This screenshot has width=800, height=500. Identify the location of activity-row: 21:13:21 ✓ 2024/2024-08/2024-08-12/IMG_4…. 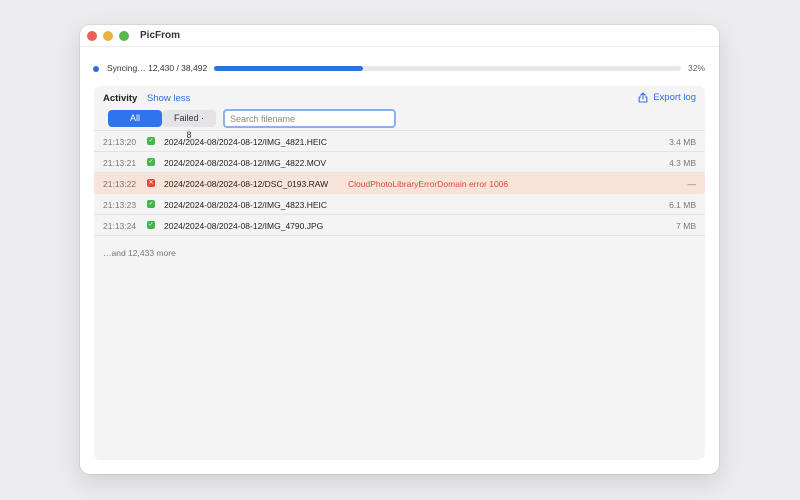
(399, 162).